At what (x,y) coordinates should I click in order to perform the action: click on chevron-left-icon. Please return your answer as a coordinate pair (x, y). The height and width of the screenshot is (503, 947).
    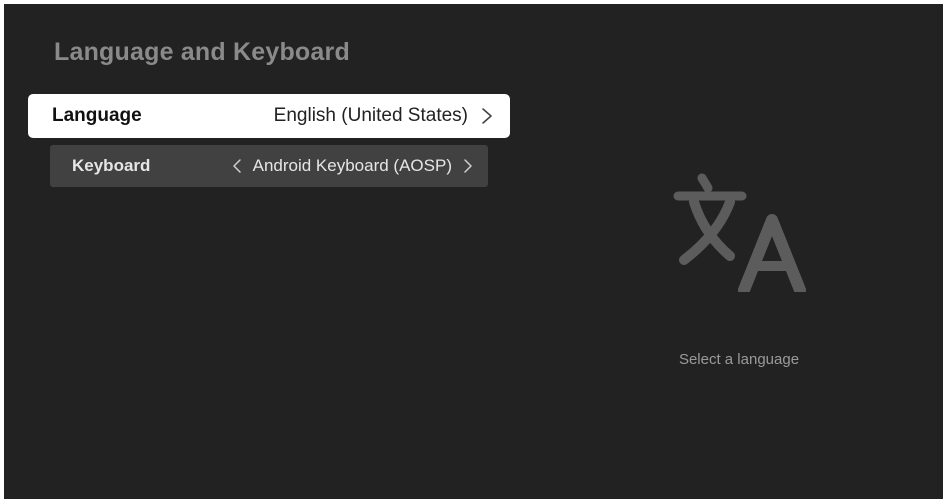
    Looking at the image, I should click on (237, 166).